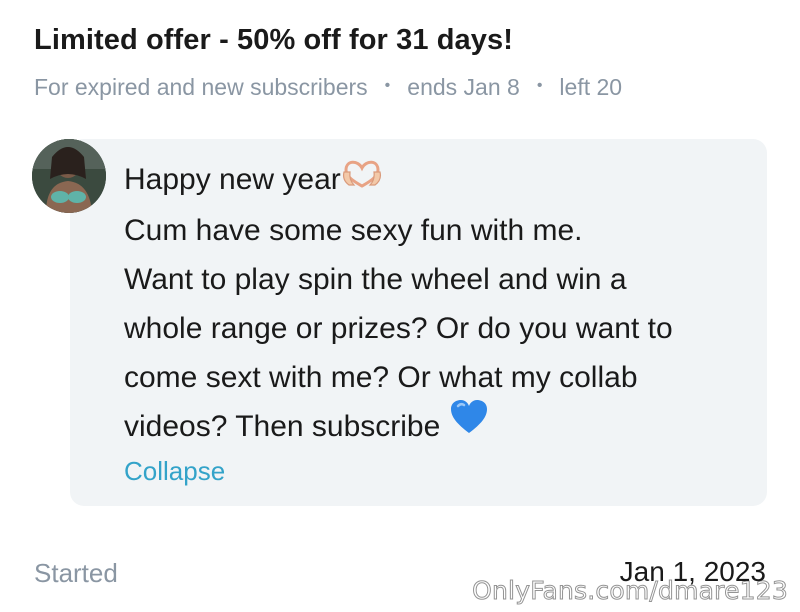 This screenshot has height=612, width=800. I want to click on message-line: Cum have some sexy fun with me., so click(353, 230).